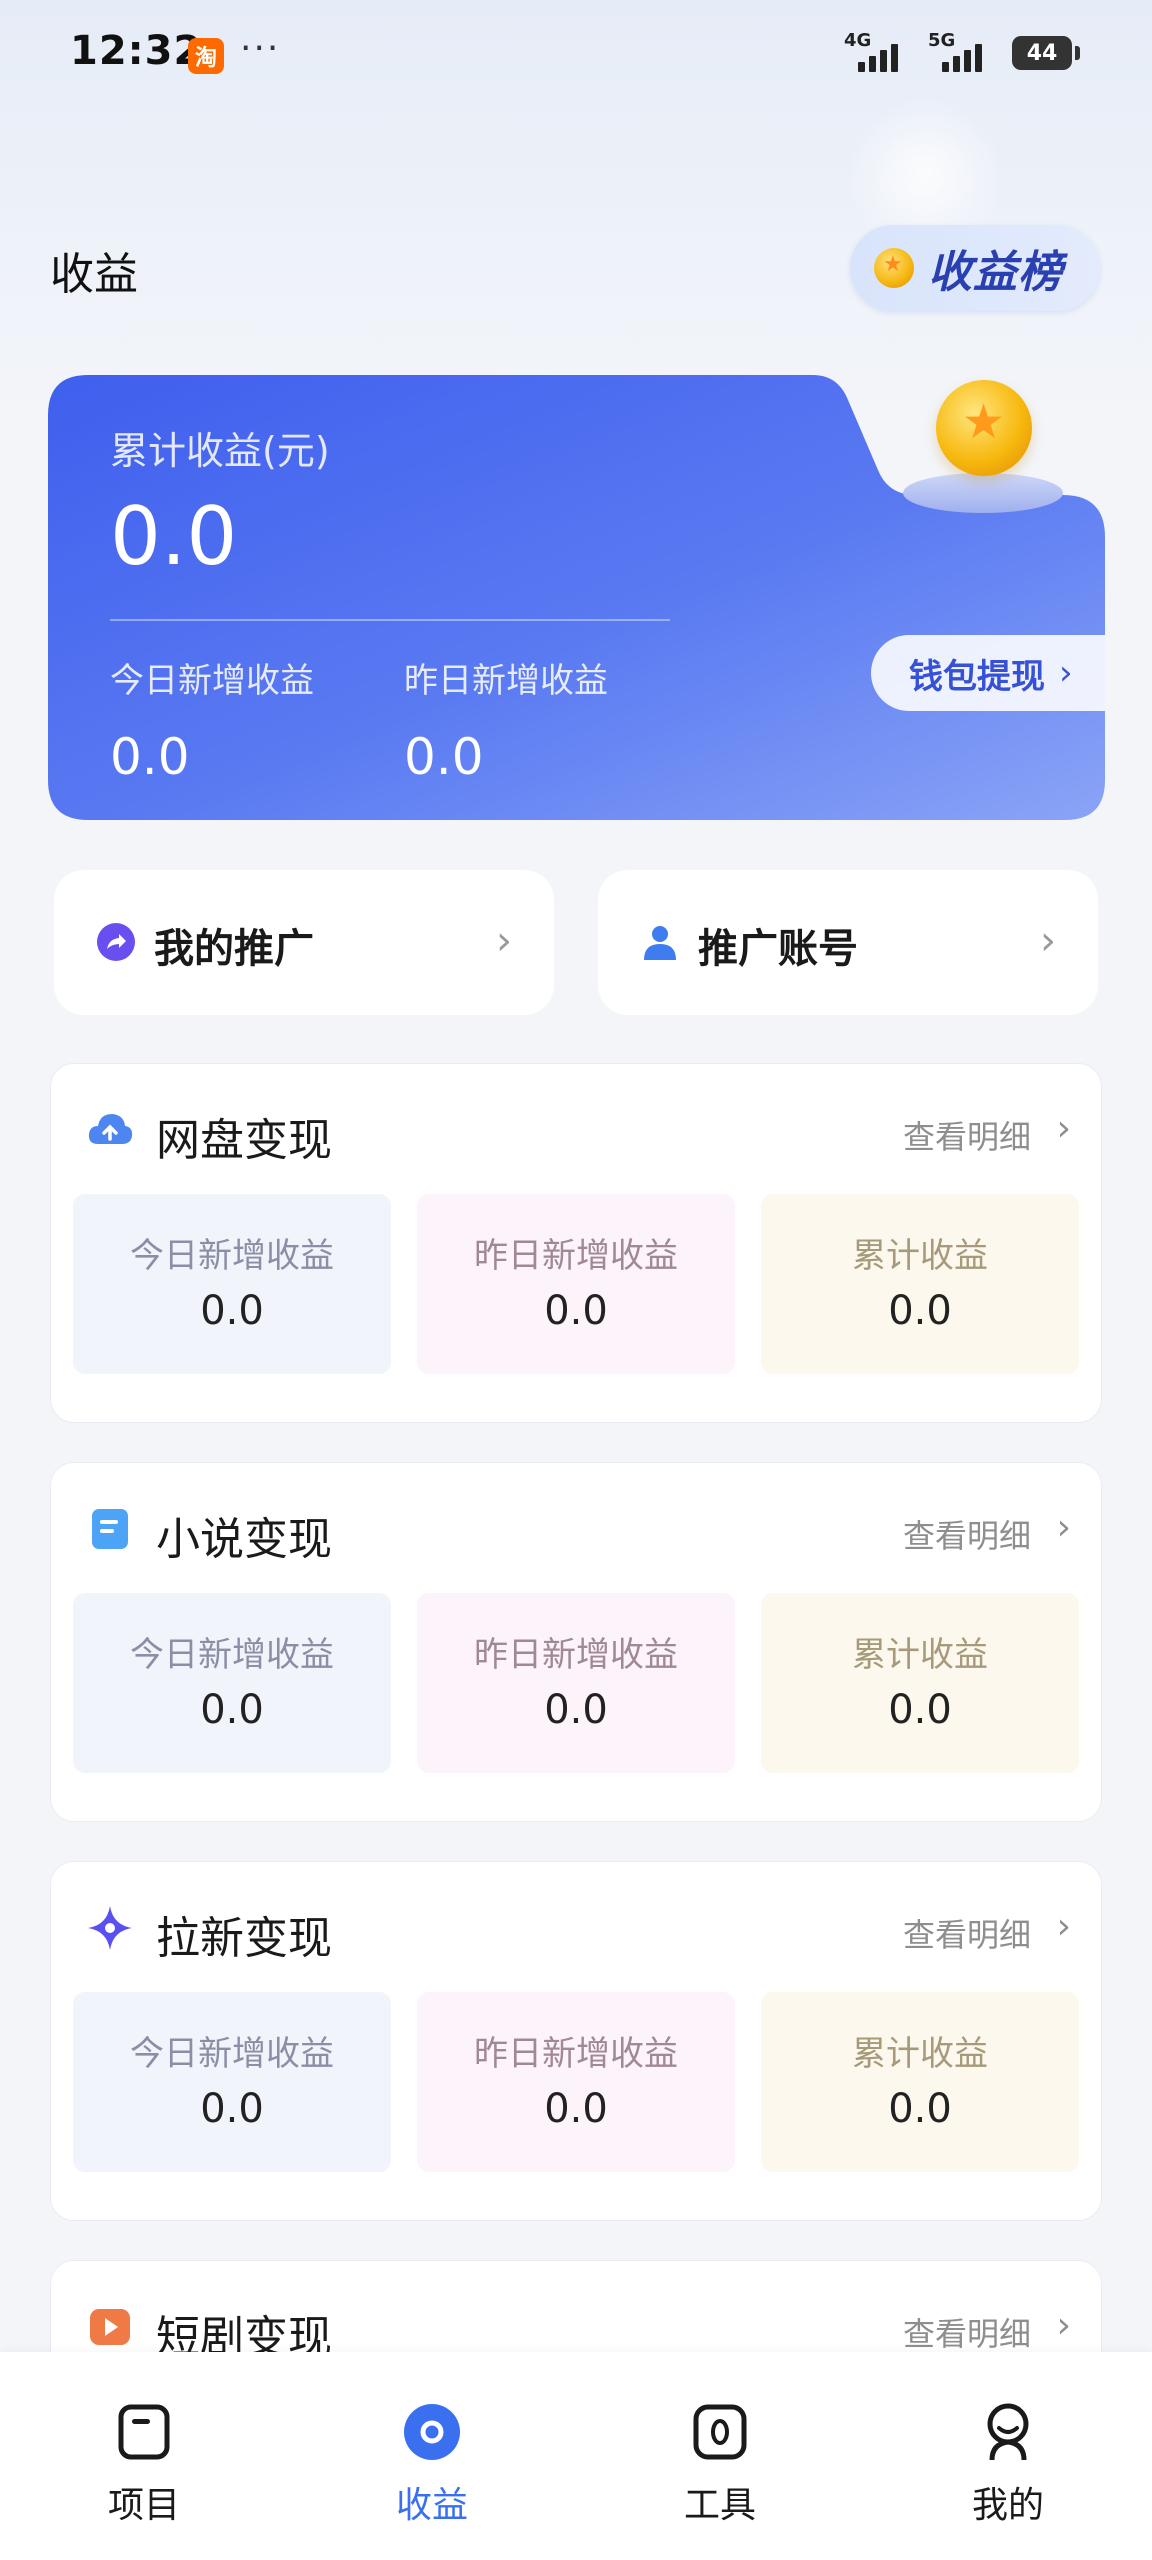 The width and height of the screenshot is (1152, 2560). What do you see at coordinates (144, 2432) in the screenshot?
I see `project-icon` at bounding box center [144, 2432].